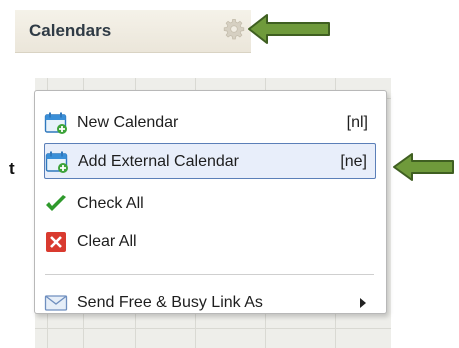 The image size is (459, 348). Describe the element at coordinates (234, 29) in the screenshot. I see `gear-icon` at that location.